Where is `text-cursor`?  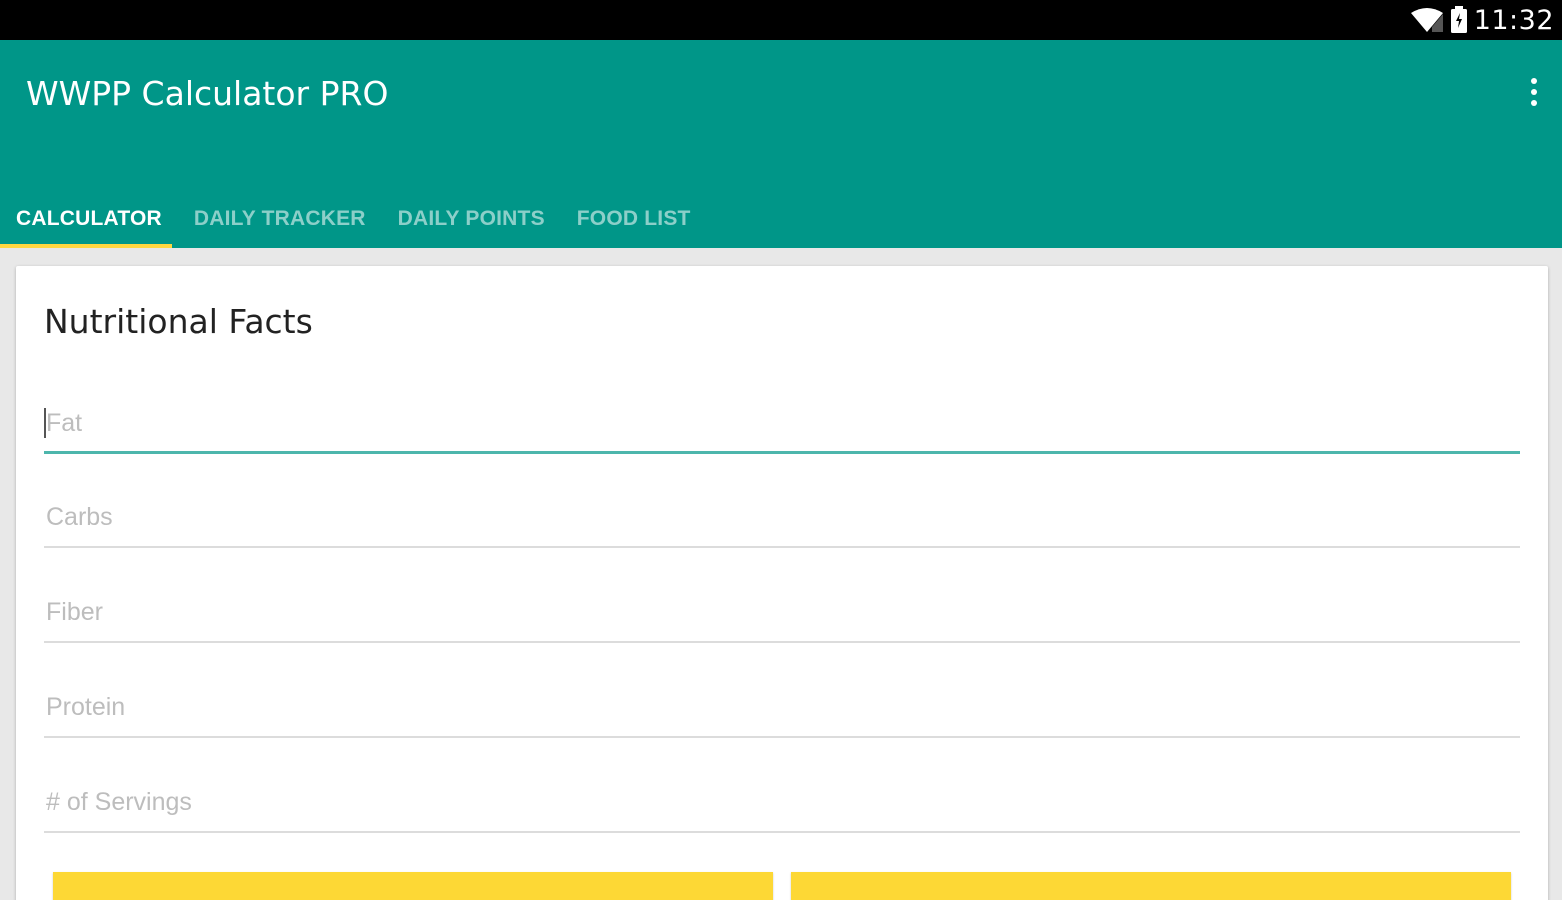
text-cursor is located at coordinates (45, 423).